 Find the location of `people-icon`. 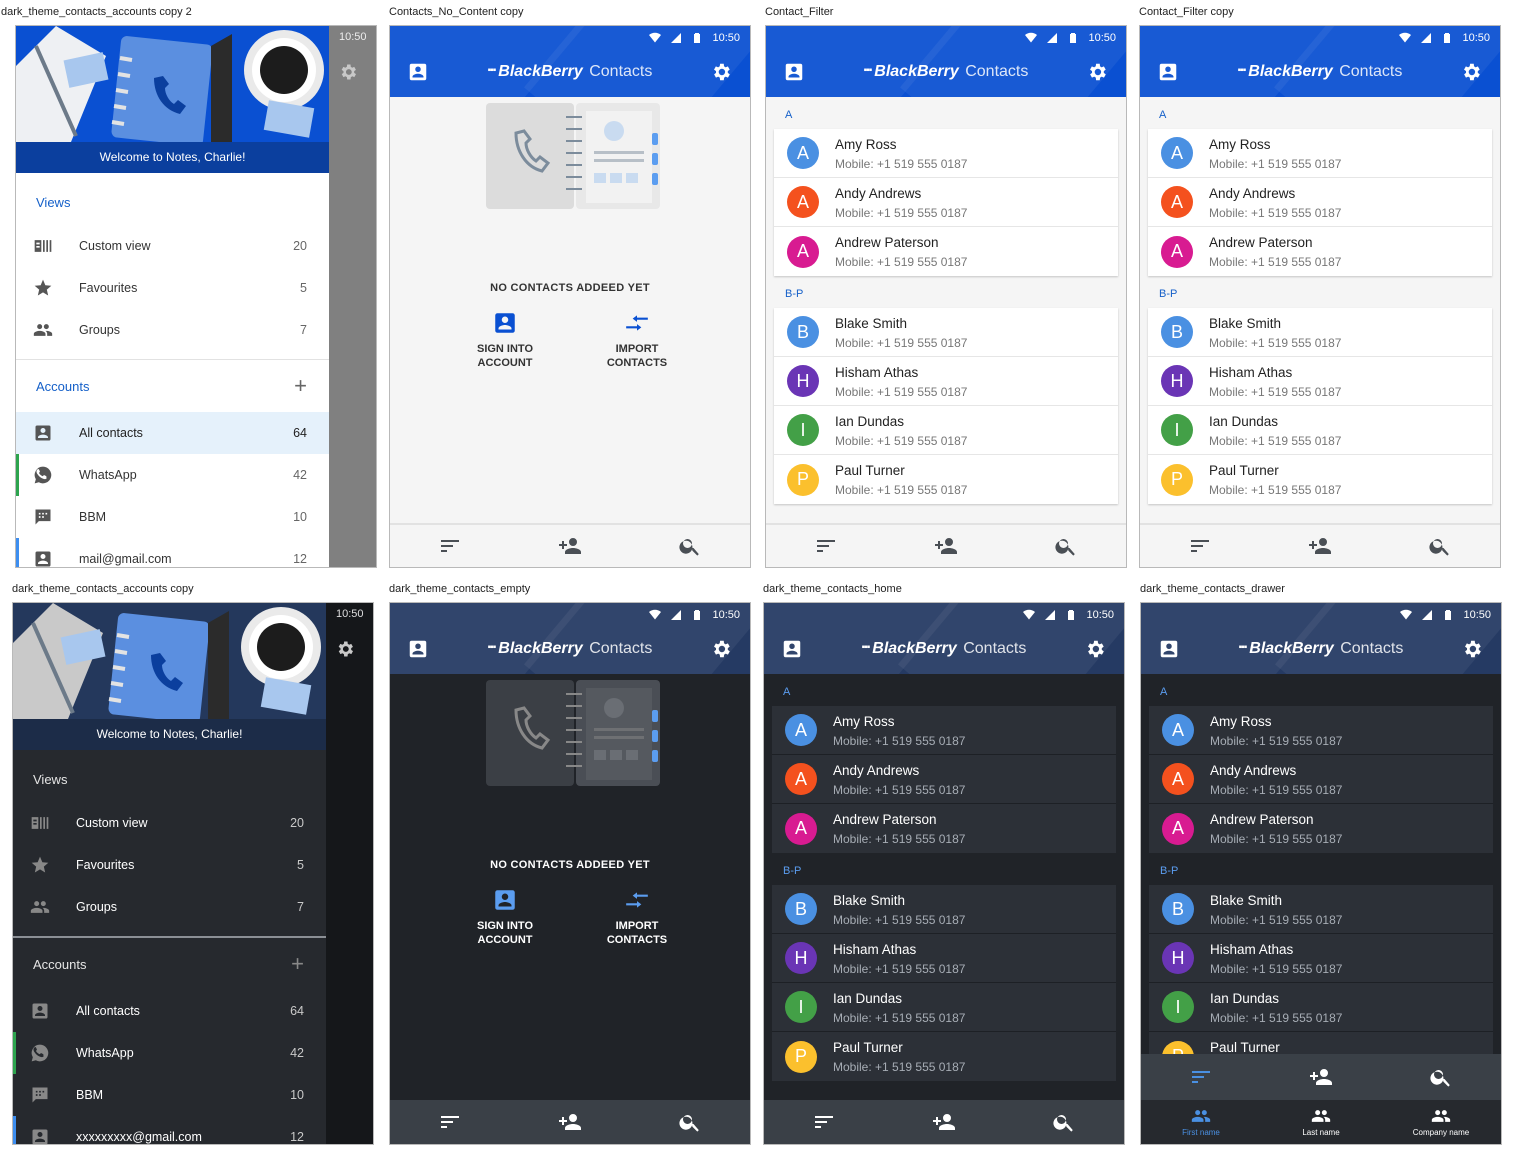

people-icon is located at coordinates (1441, 1116).